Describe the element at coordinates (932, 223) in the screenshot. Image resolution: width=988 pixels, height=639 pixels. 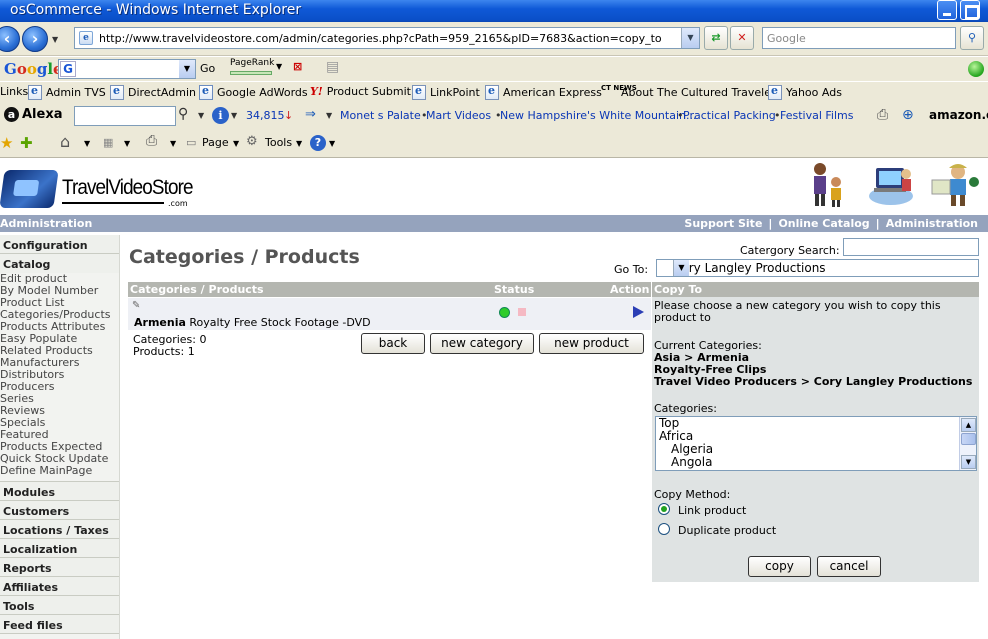
I see `administration-link: Administration` at that location.